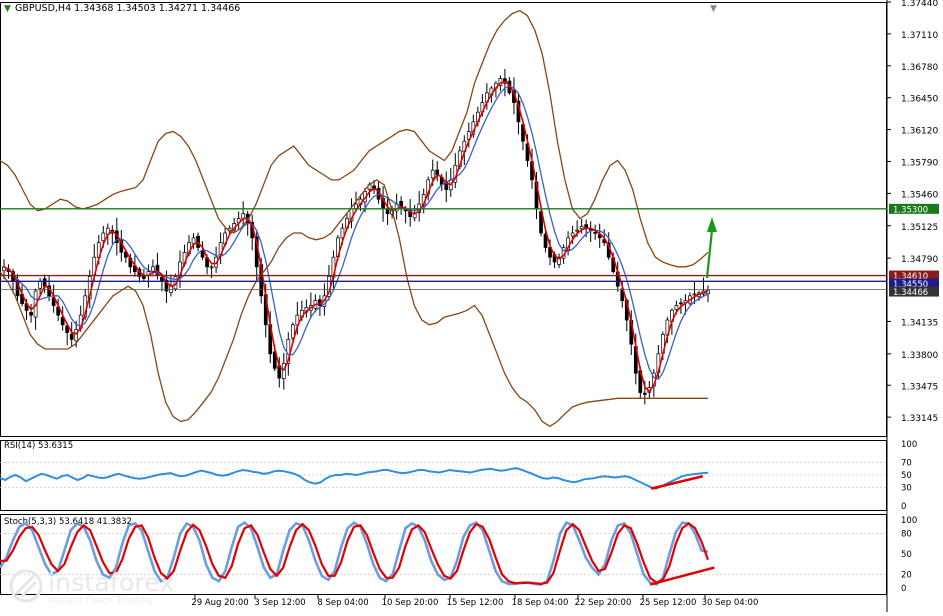 The width and height of the screenshot is (943, 616). Describe the element at coordinates (919, 36) in the screenshot. I see `y-tick-label: 1.37110` at that location.